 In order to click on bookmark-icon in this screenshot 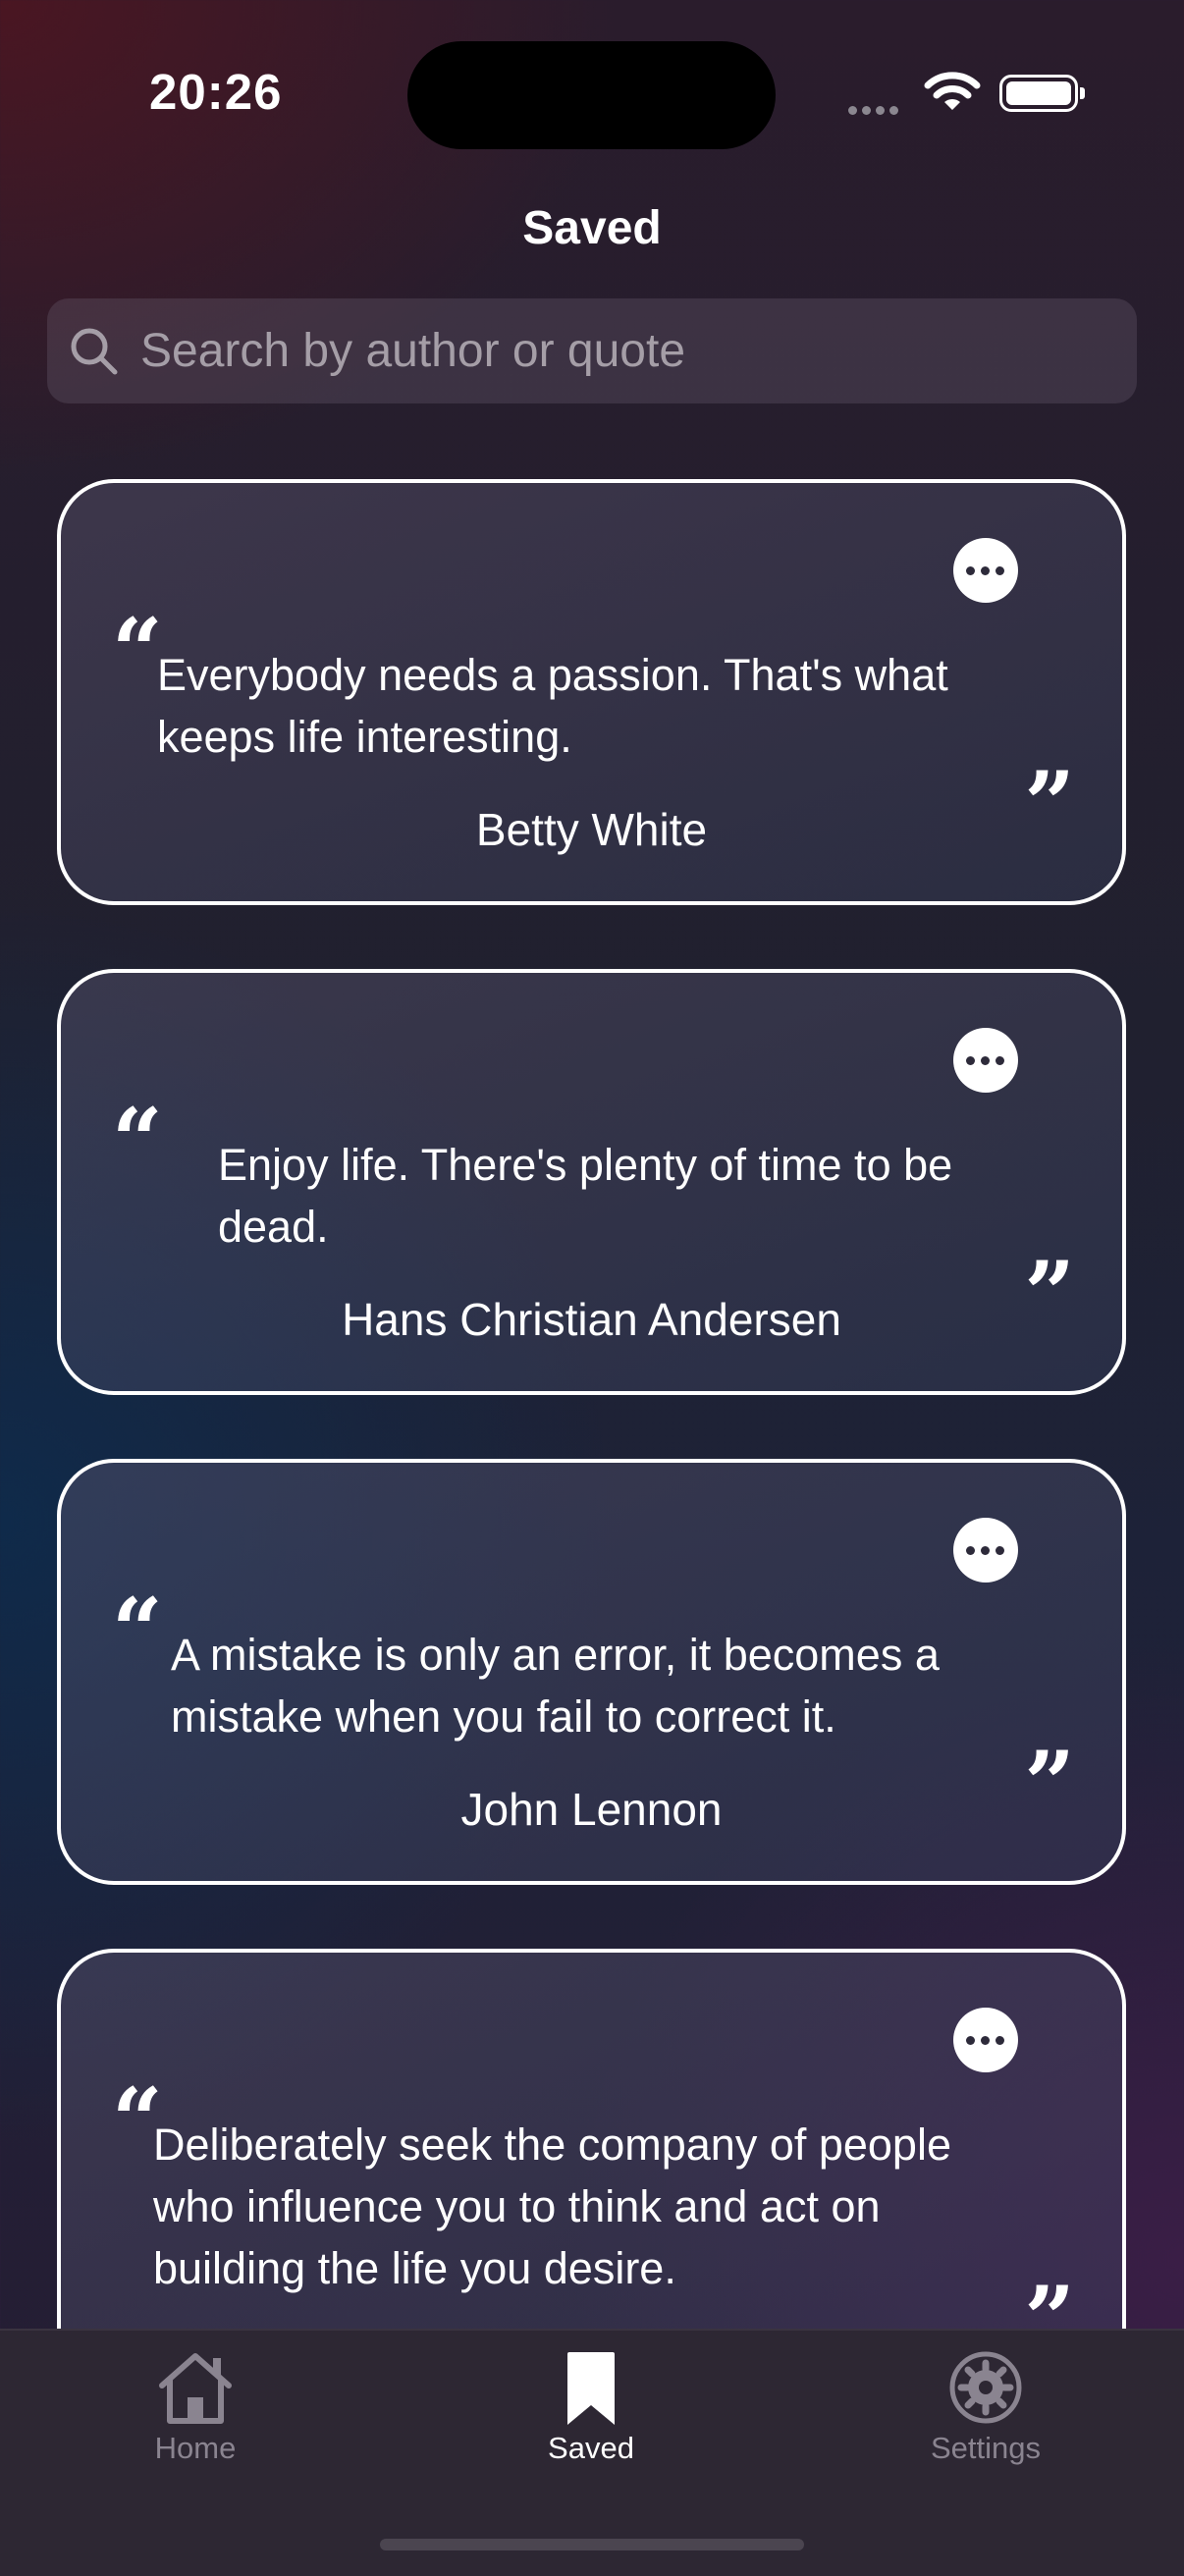, I will do `click(591, 2388)`.